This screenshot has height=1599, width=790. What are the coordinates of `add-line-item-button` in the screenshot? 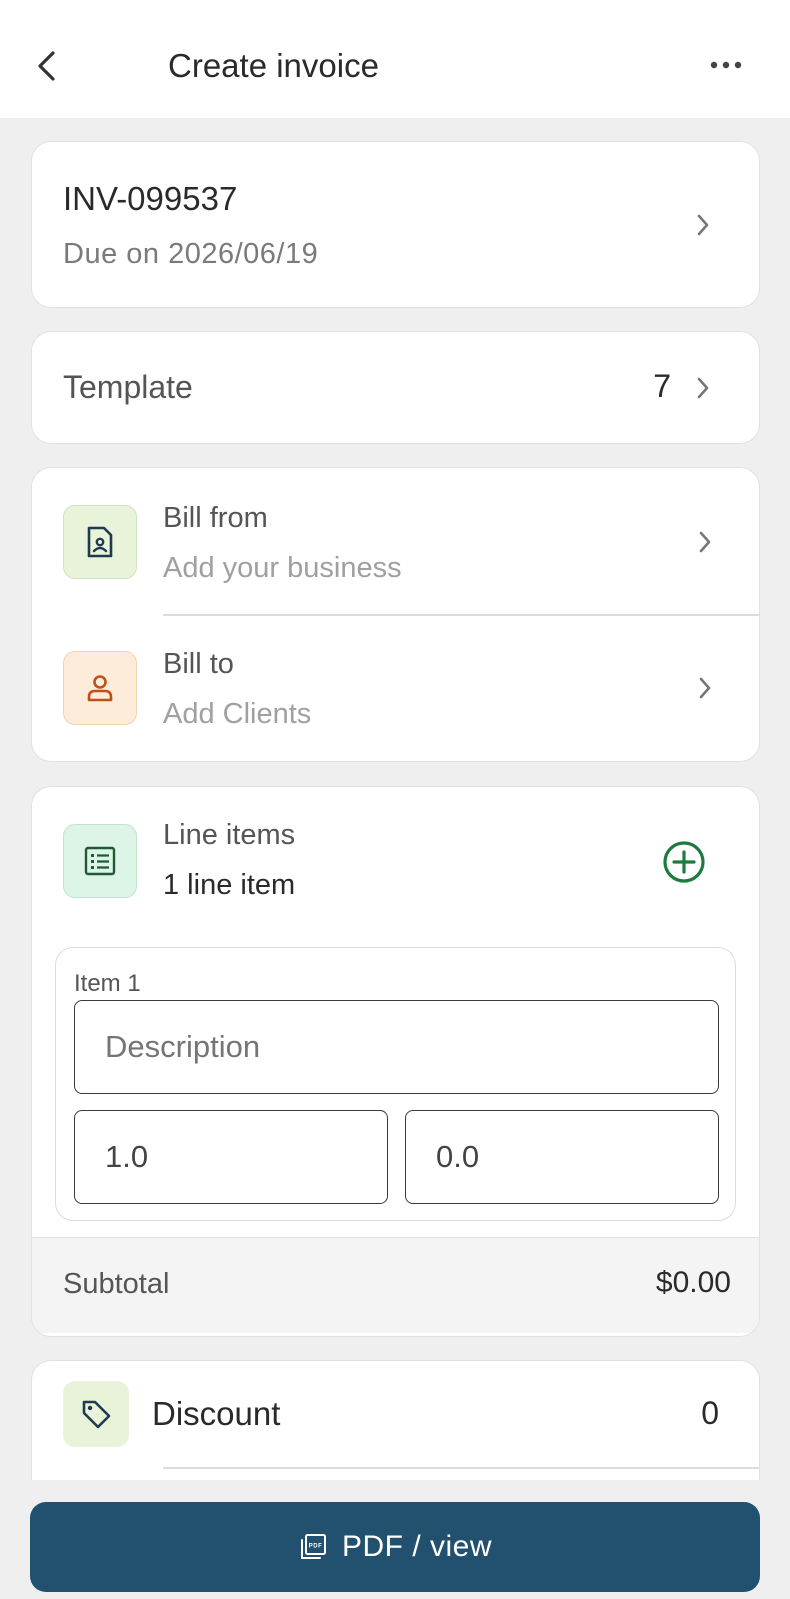 It's located at (684, 862).